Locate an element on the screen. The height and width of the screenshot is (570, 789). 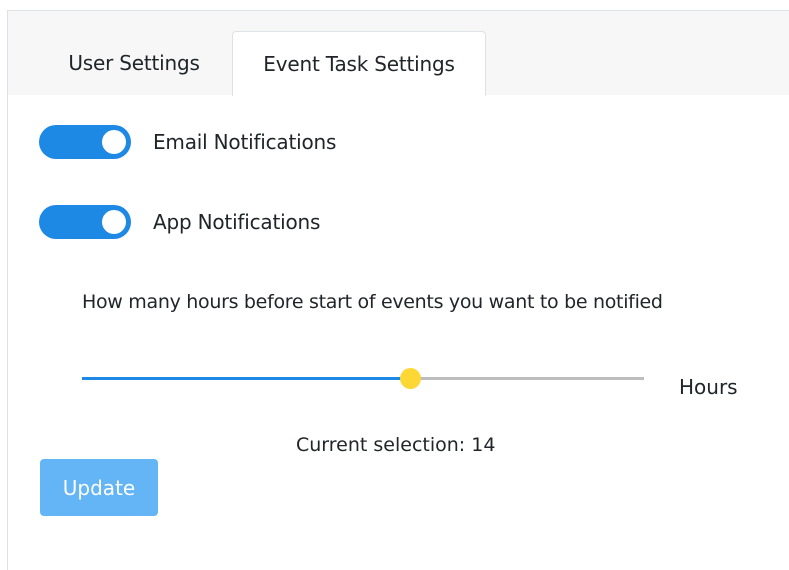
app-notifications-row: App Notifications is located at coordinates (179, 222).